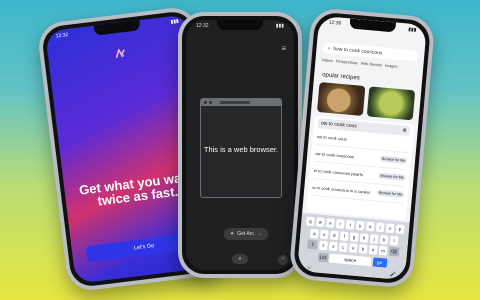 This screenshot has width=480, height=300. Describe the element at coordinates (373, 250) in the screenshot. I see `key: n` at that location.